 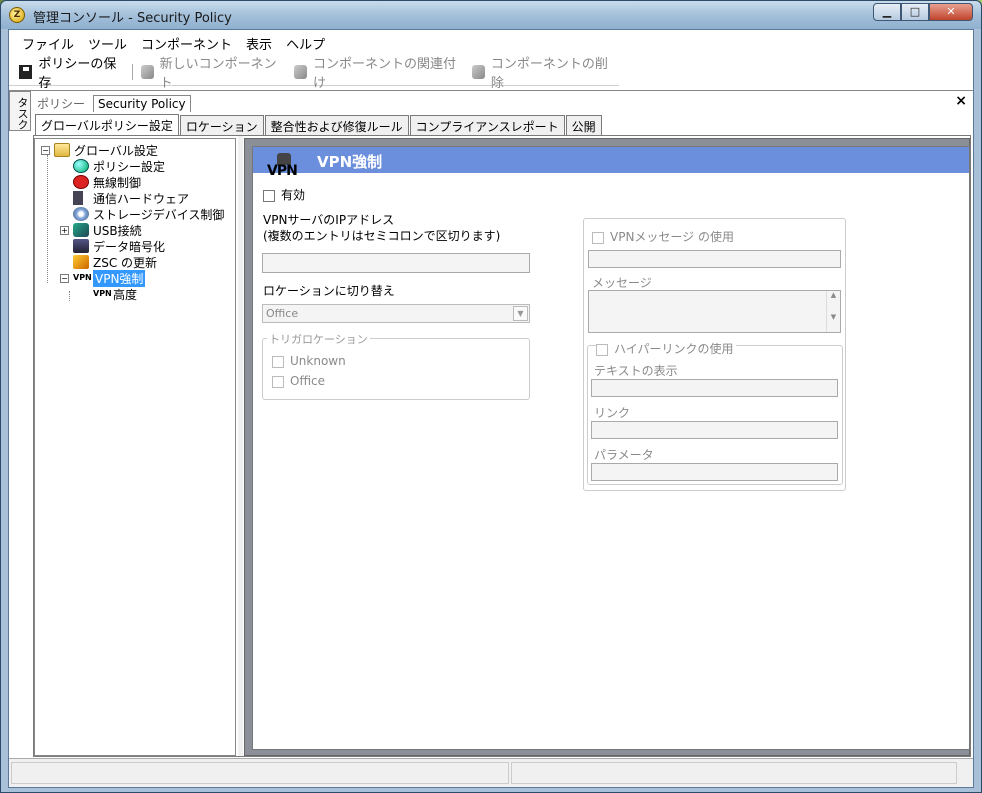 I want to click on menu-help: ヘルプ, so click(x=305, y=43).